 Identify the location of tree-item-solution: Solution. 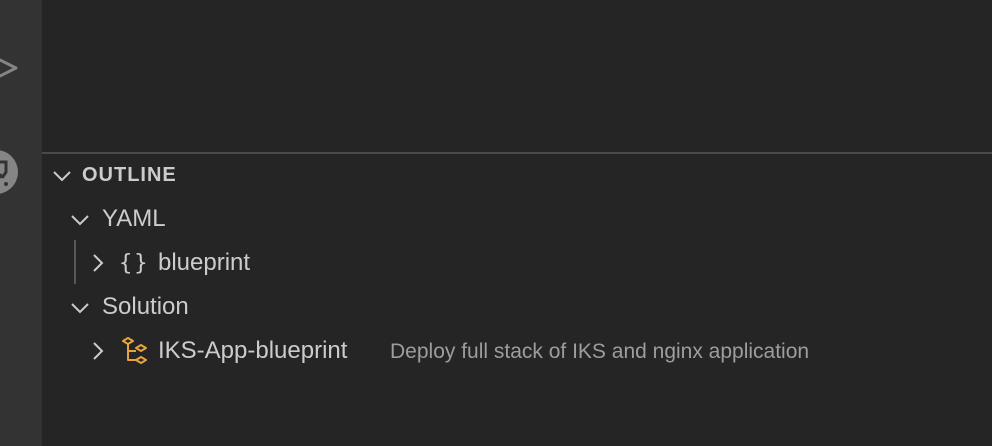
(517, 307).